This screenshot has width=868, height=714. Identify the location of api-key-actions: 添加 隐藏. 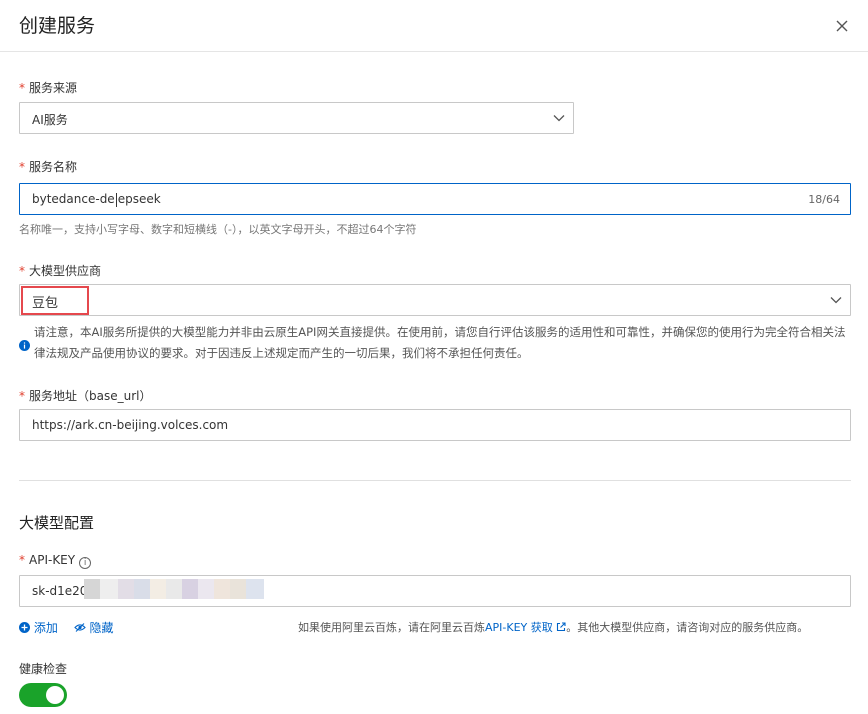
(66, 627).